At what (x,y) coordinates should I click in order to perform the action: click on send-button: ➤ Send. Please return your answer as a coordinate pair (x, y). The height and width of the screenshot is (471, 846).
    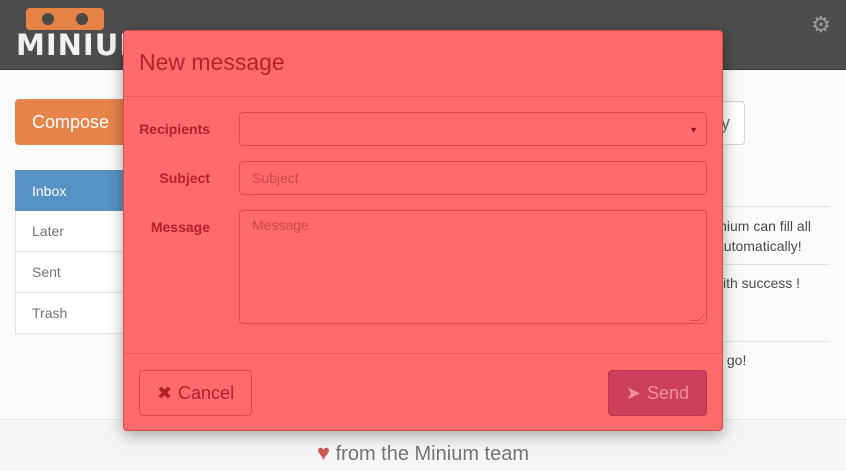
    Looking at the image, I should click on (657, 393).